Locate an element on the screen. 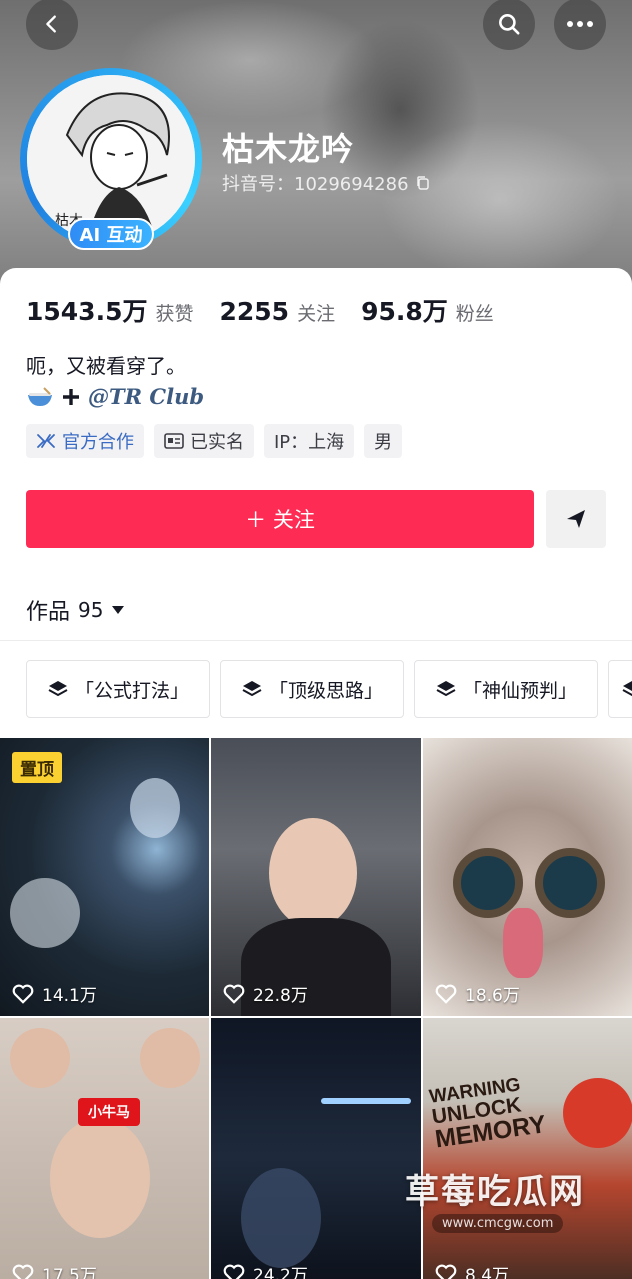 This screenshot has height=1279, width=632. bio-mention-line: @TR Club is located at coordinates (115, 396).